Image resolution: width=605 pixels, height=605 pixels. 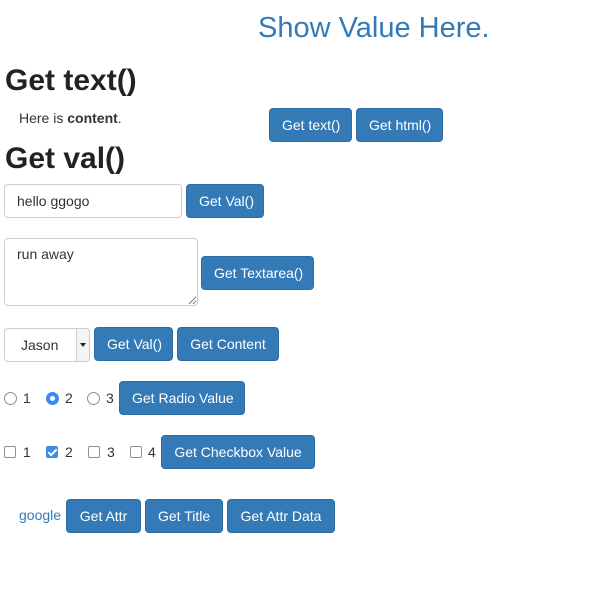 What do you see at coordinates (225, 201) in the screenshot?
I see `get-val-button: Get Val()` at bounding box center [225, 201].